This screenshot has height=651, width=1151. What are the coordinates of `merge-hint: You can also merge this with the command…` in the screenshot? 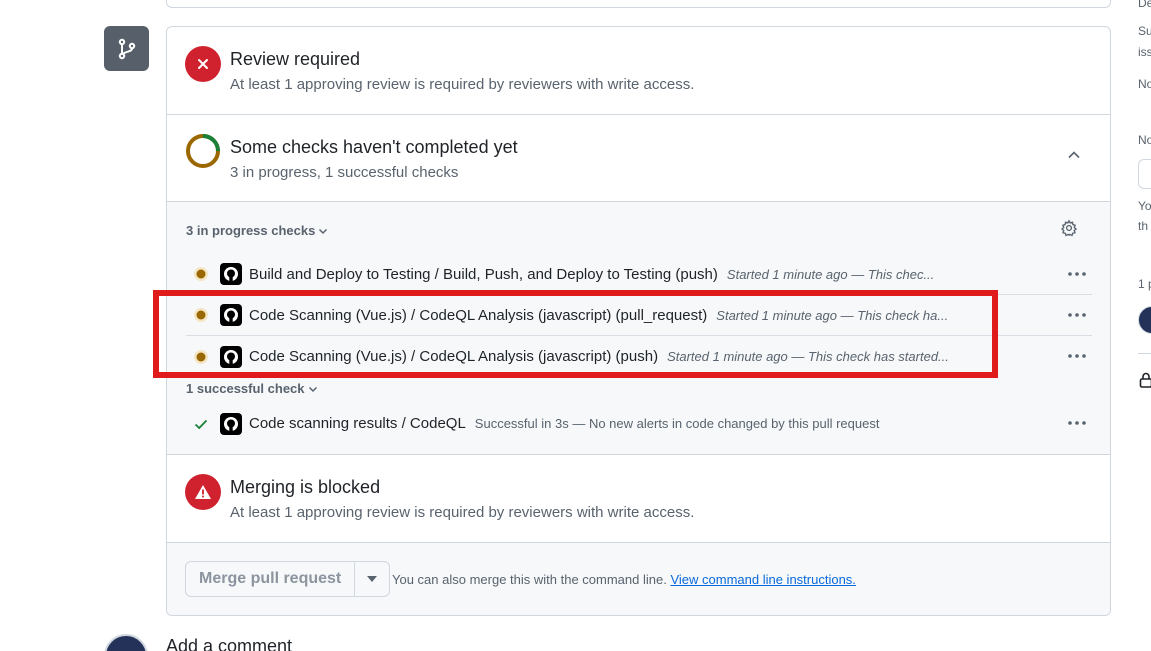 It's located at (624, 579).